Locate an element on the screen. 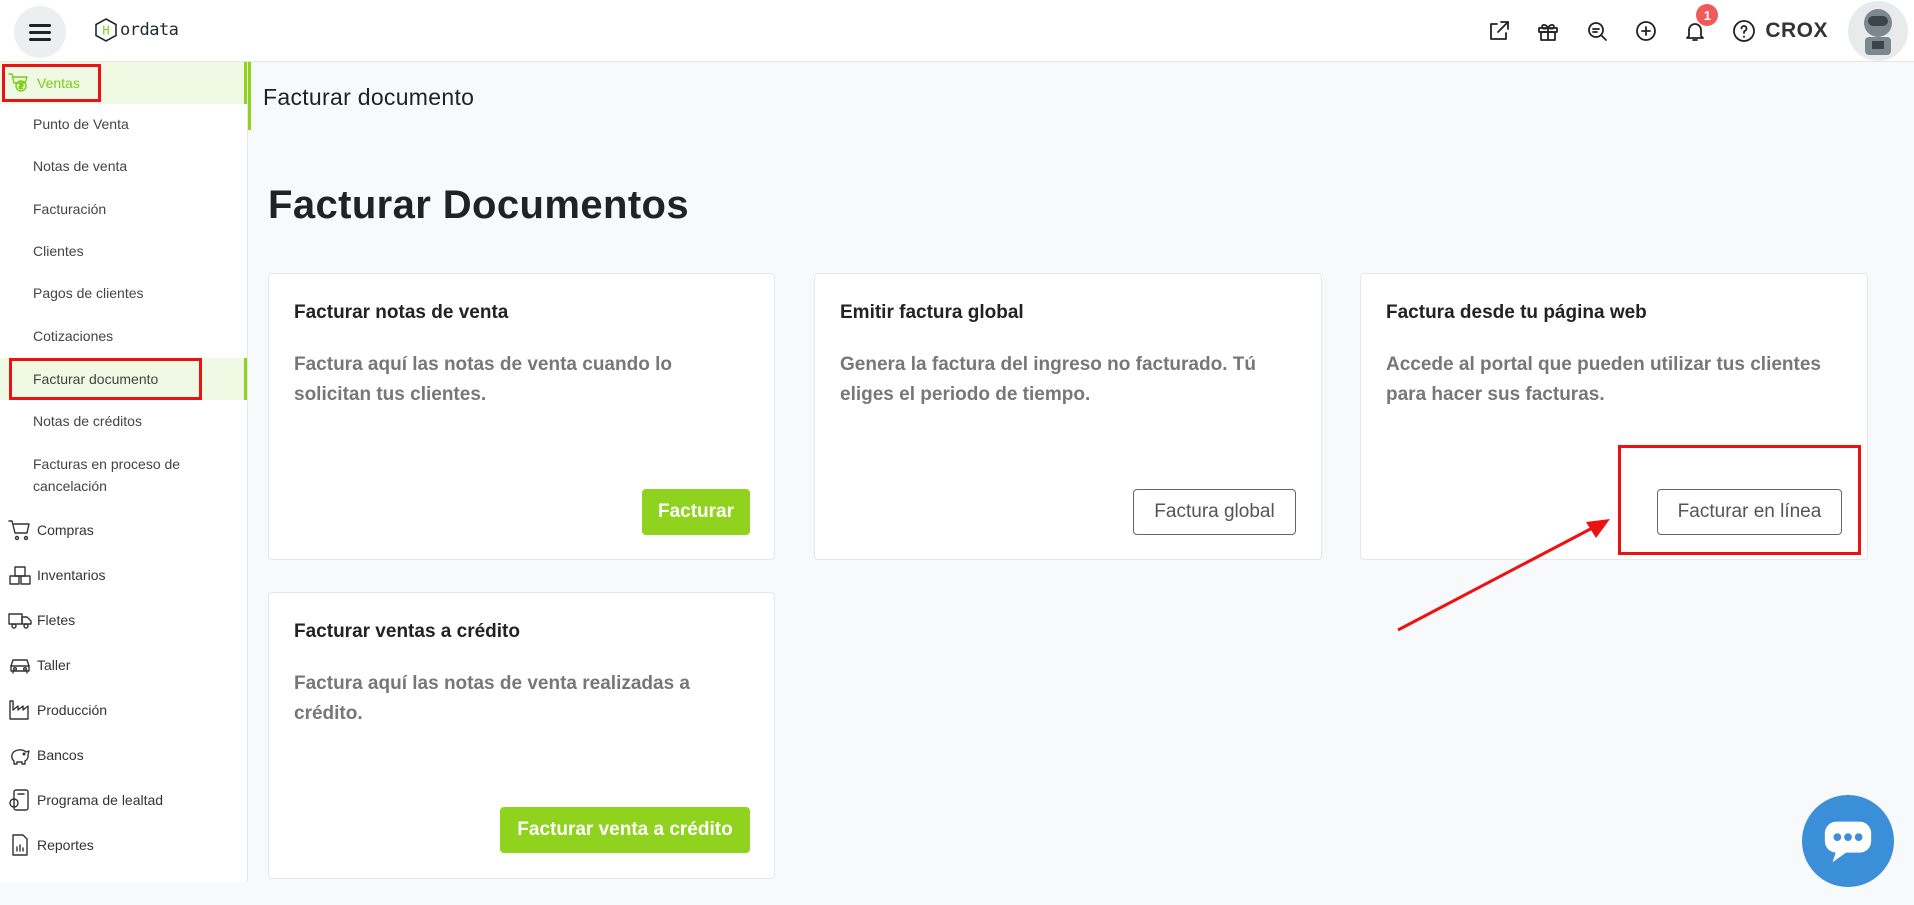 This screenshot has height=905, width=1914. chat-bubble-icon is located at coordinates (1848, 842).